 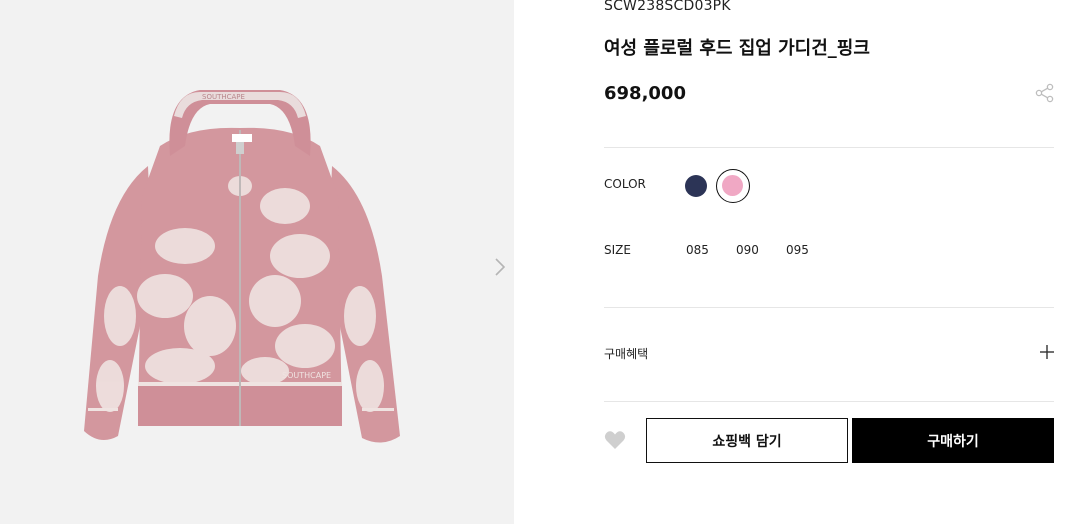 I want to click on product-sku: SCW238SCD03PK, so click(x=667, y=7).